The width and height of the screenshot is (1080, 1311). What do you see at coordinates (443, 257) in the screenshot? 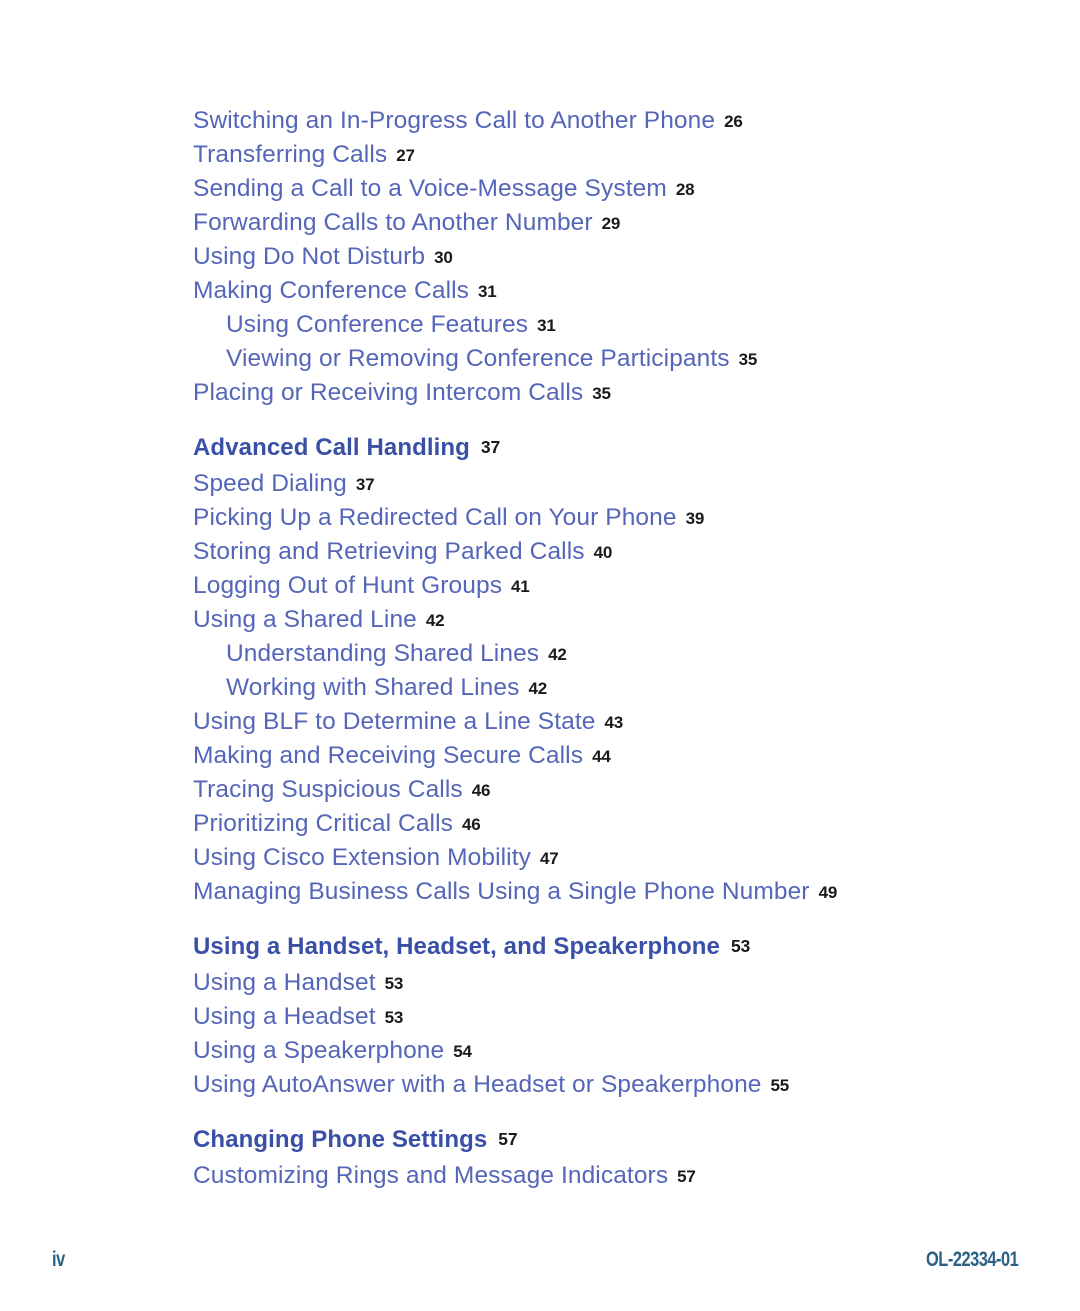
I see `toc-entry-page-number: 30` at bounding box center [443, 257].